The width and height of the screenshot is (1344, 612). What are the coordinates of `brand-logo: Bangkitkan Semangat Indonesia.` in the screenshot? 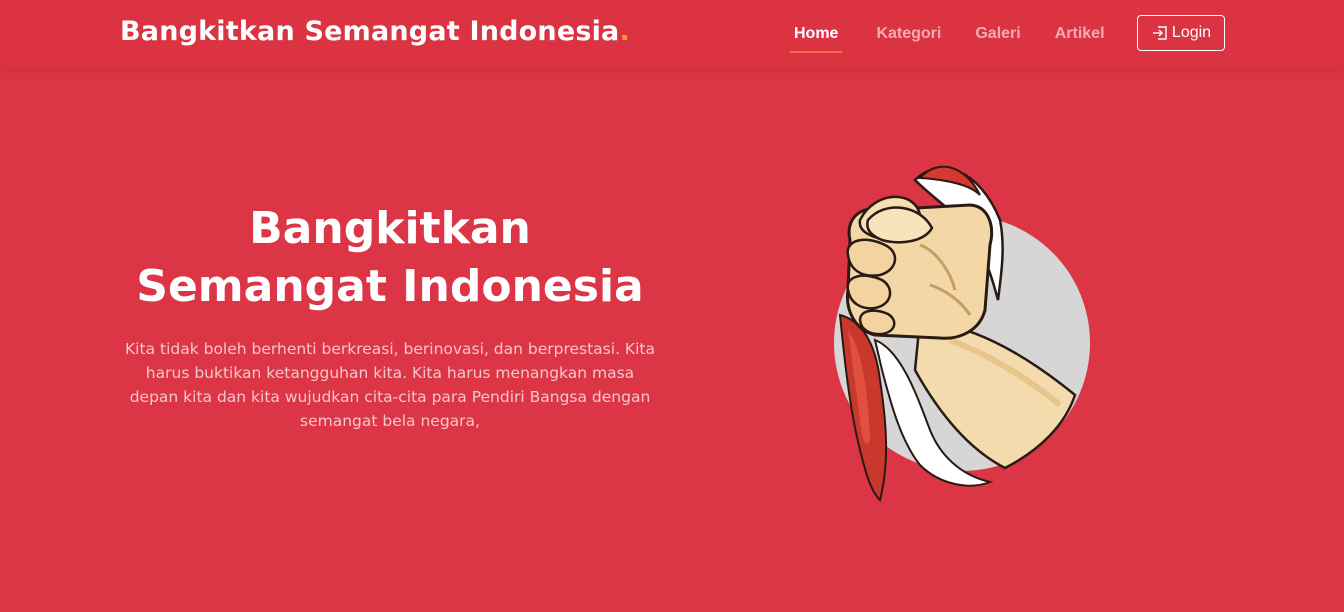 It's located at (375, 31).